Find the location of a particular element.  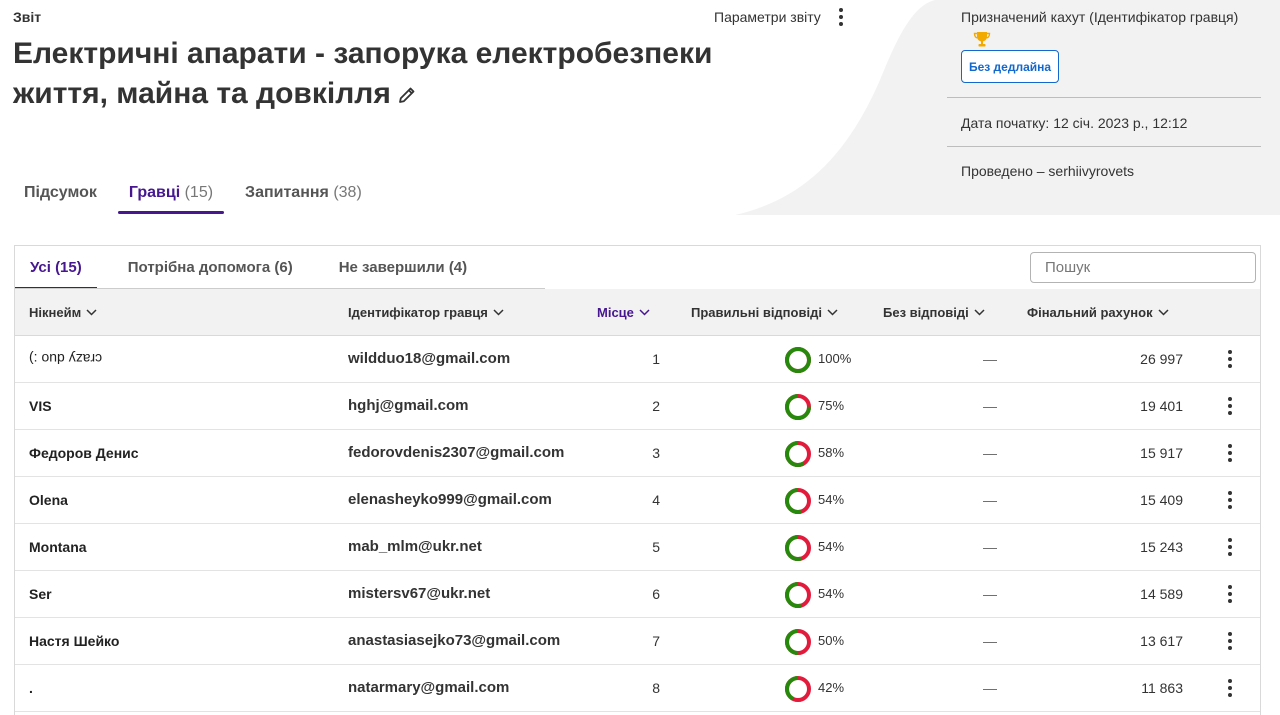

final-score-value: 14 589 is located at coordinates (1161, 594).